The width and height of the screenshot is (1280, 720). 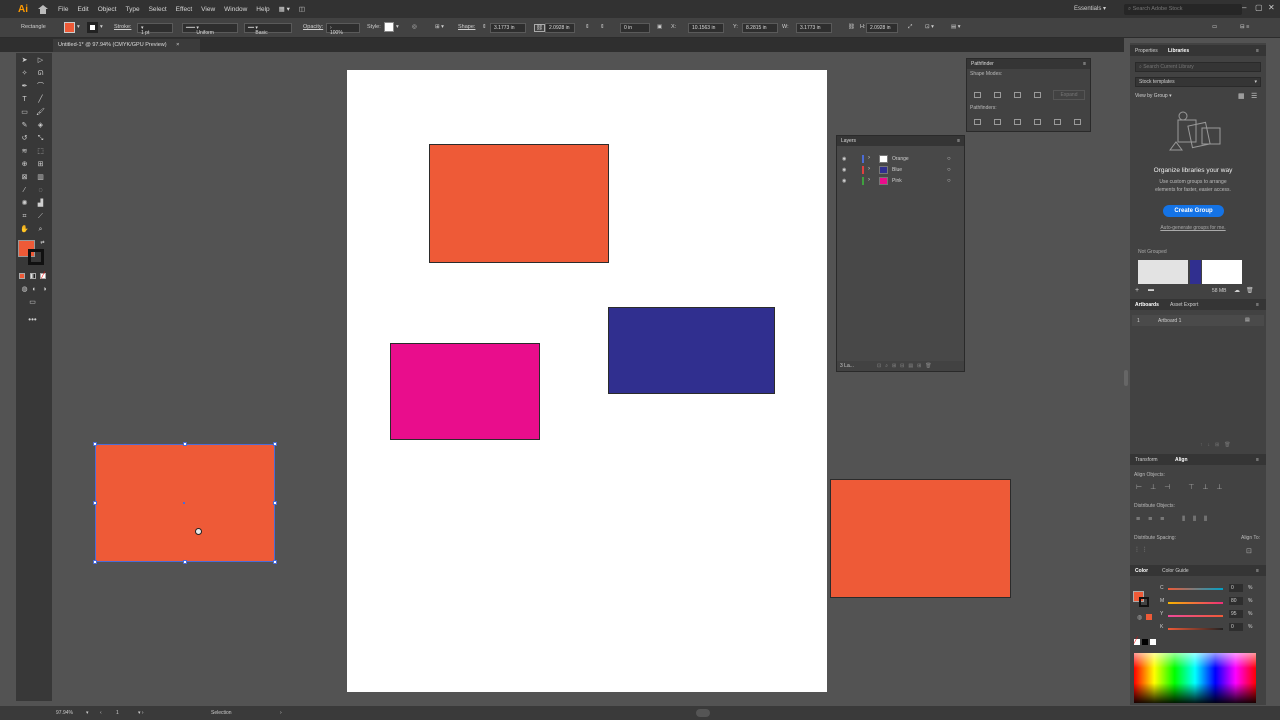 I want to click on outline-icon, so click(x=1057, y=122).